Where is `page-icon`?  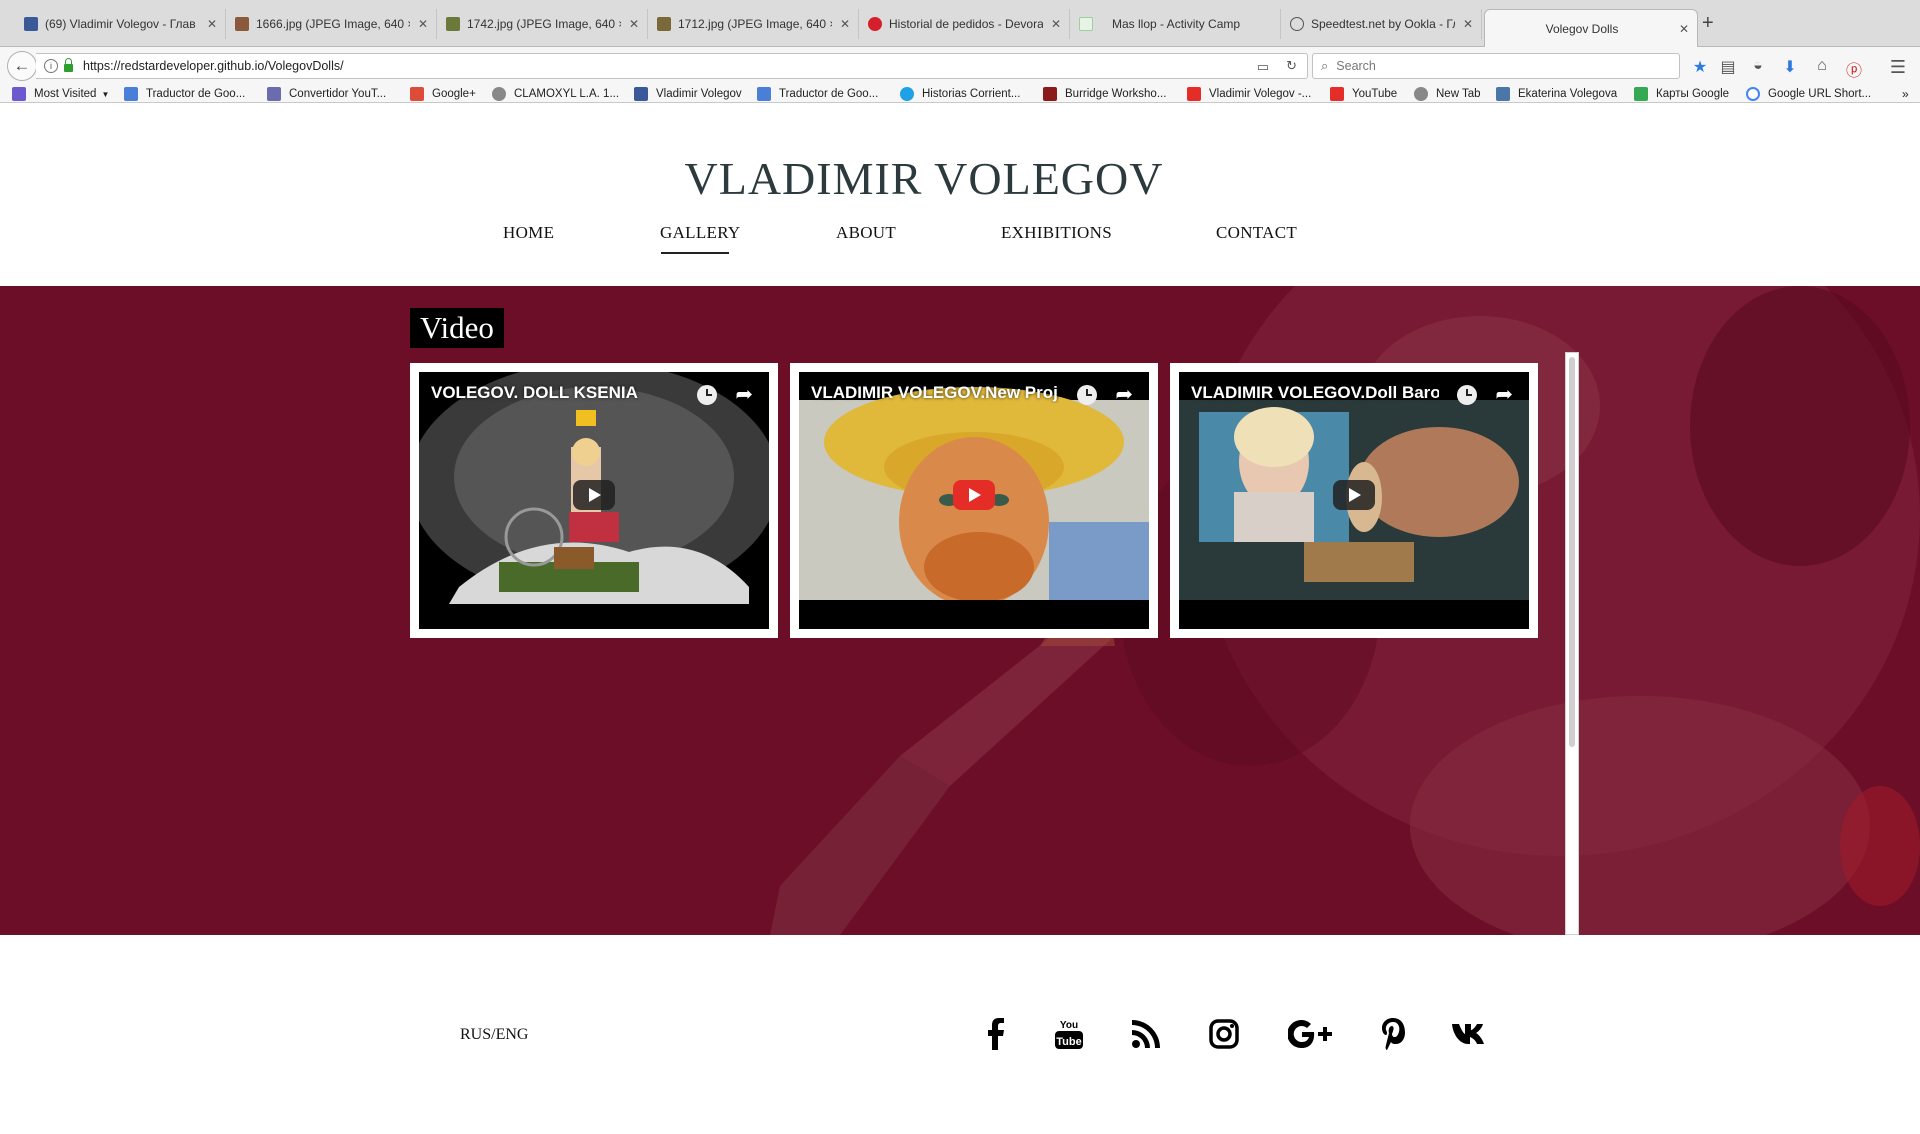
page-icon is located at coordinates (1086, 24).